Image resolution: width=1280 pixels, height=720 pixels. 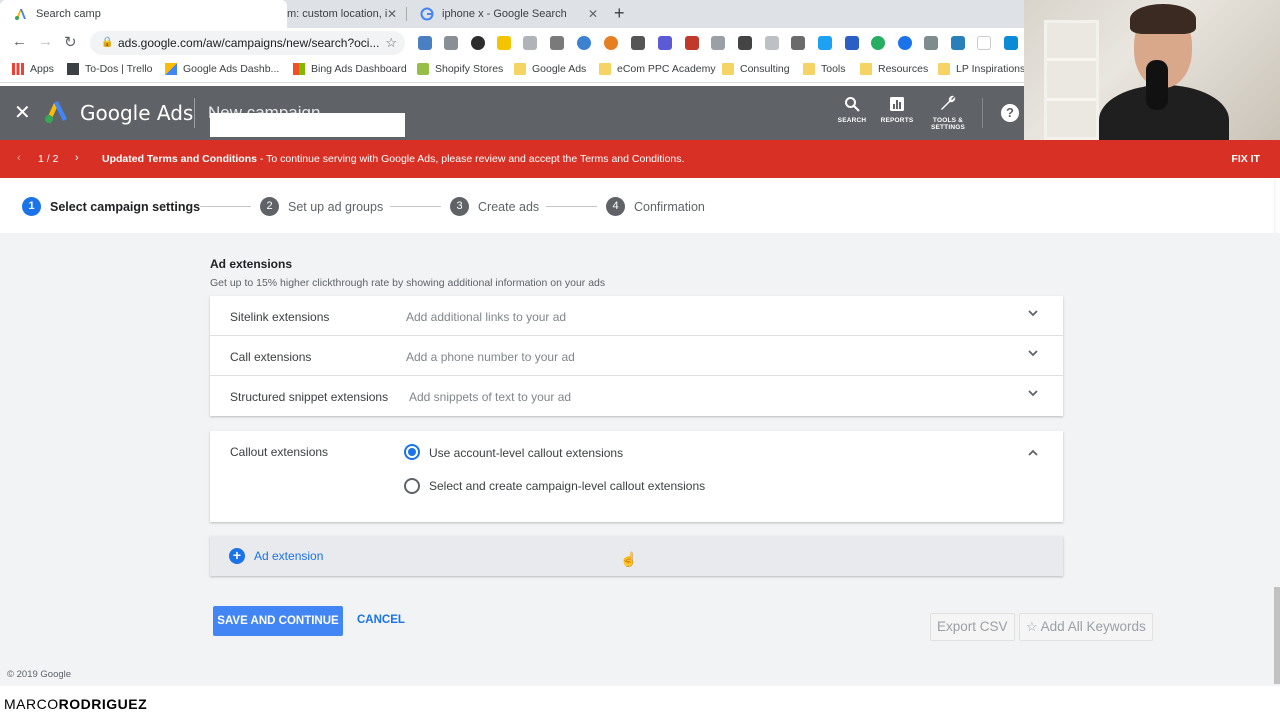 I want to click on google-ads-favicon-icon, so click(x=21, y=14).